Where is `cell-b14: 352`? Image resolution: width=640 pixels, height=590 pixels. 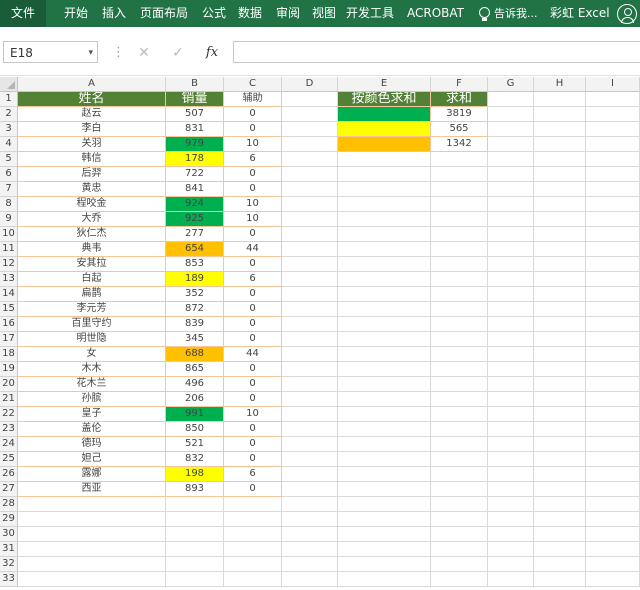 cell-b14: 352 is located at coordinates (195, 294).